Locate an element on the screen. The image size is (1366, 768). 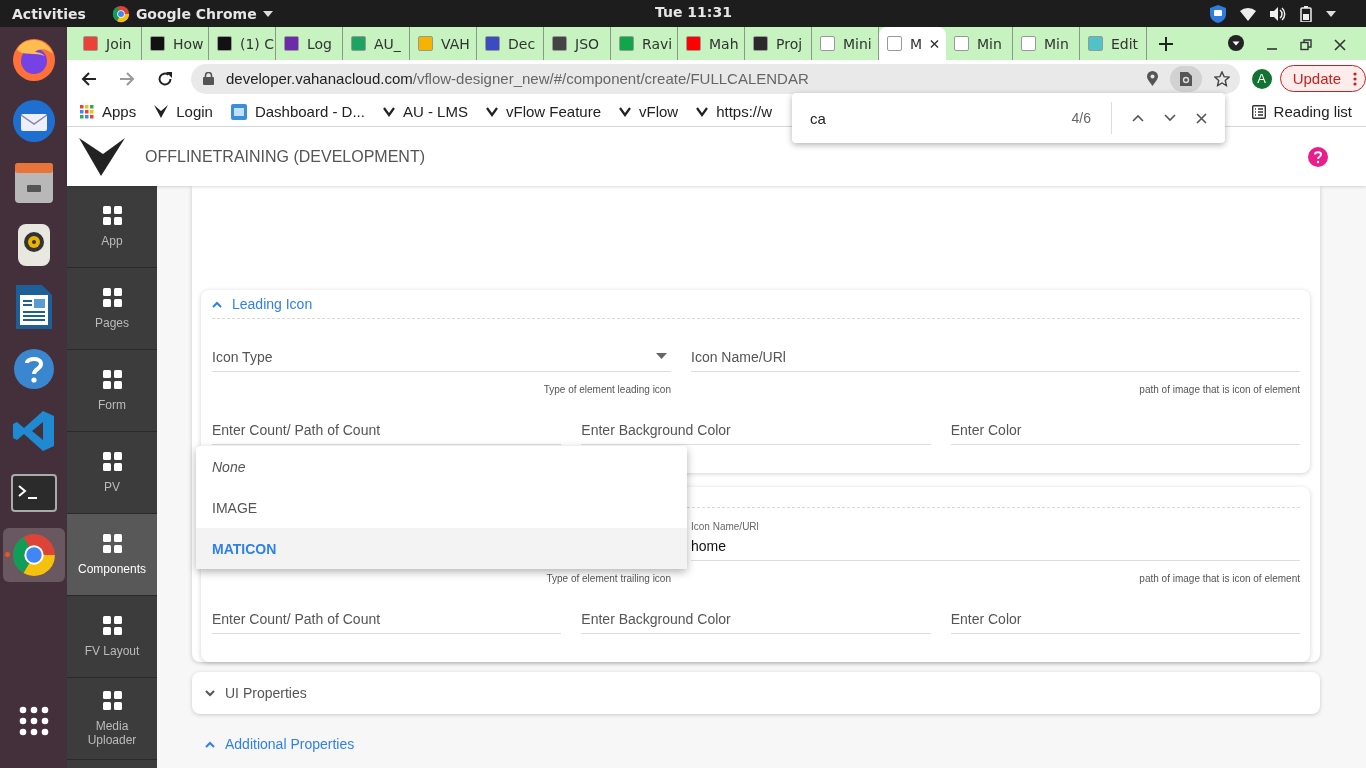
update-button: Update is located at coordinates (1322, 78).